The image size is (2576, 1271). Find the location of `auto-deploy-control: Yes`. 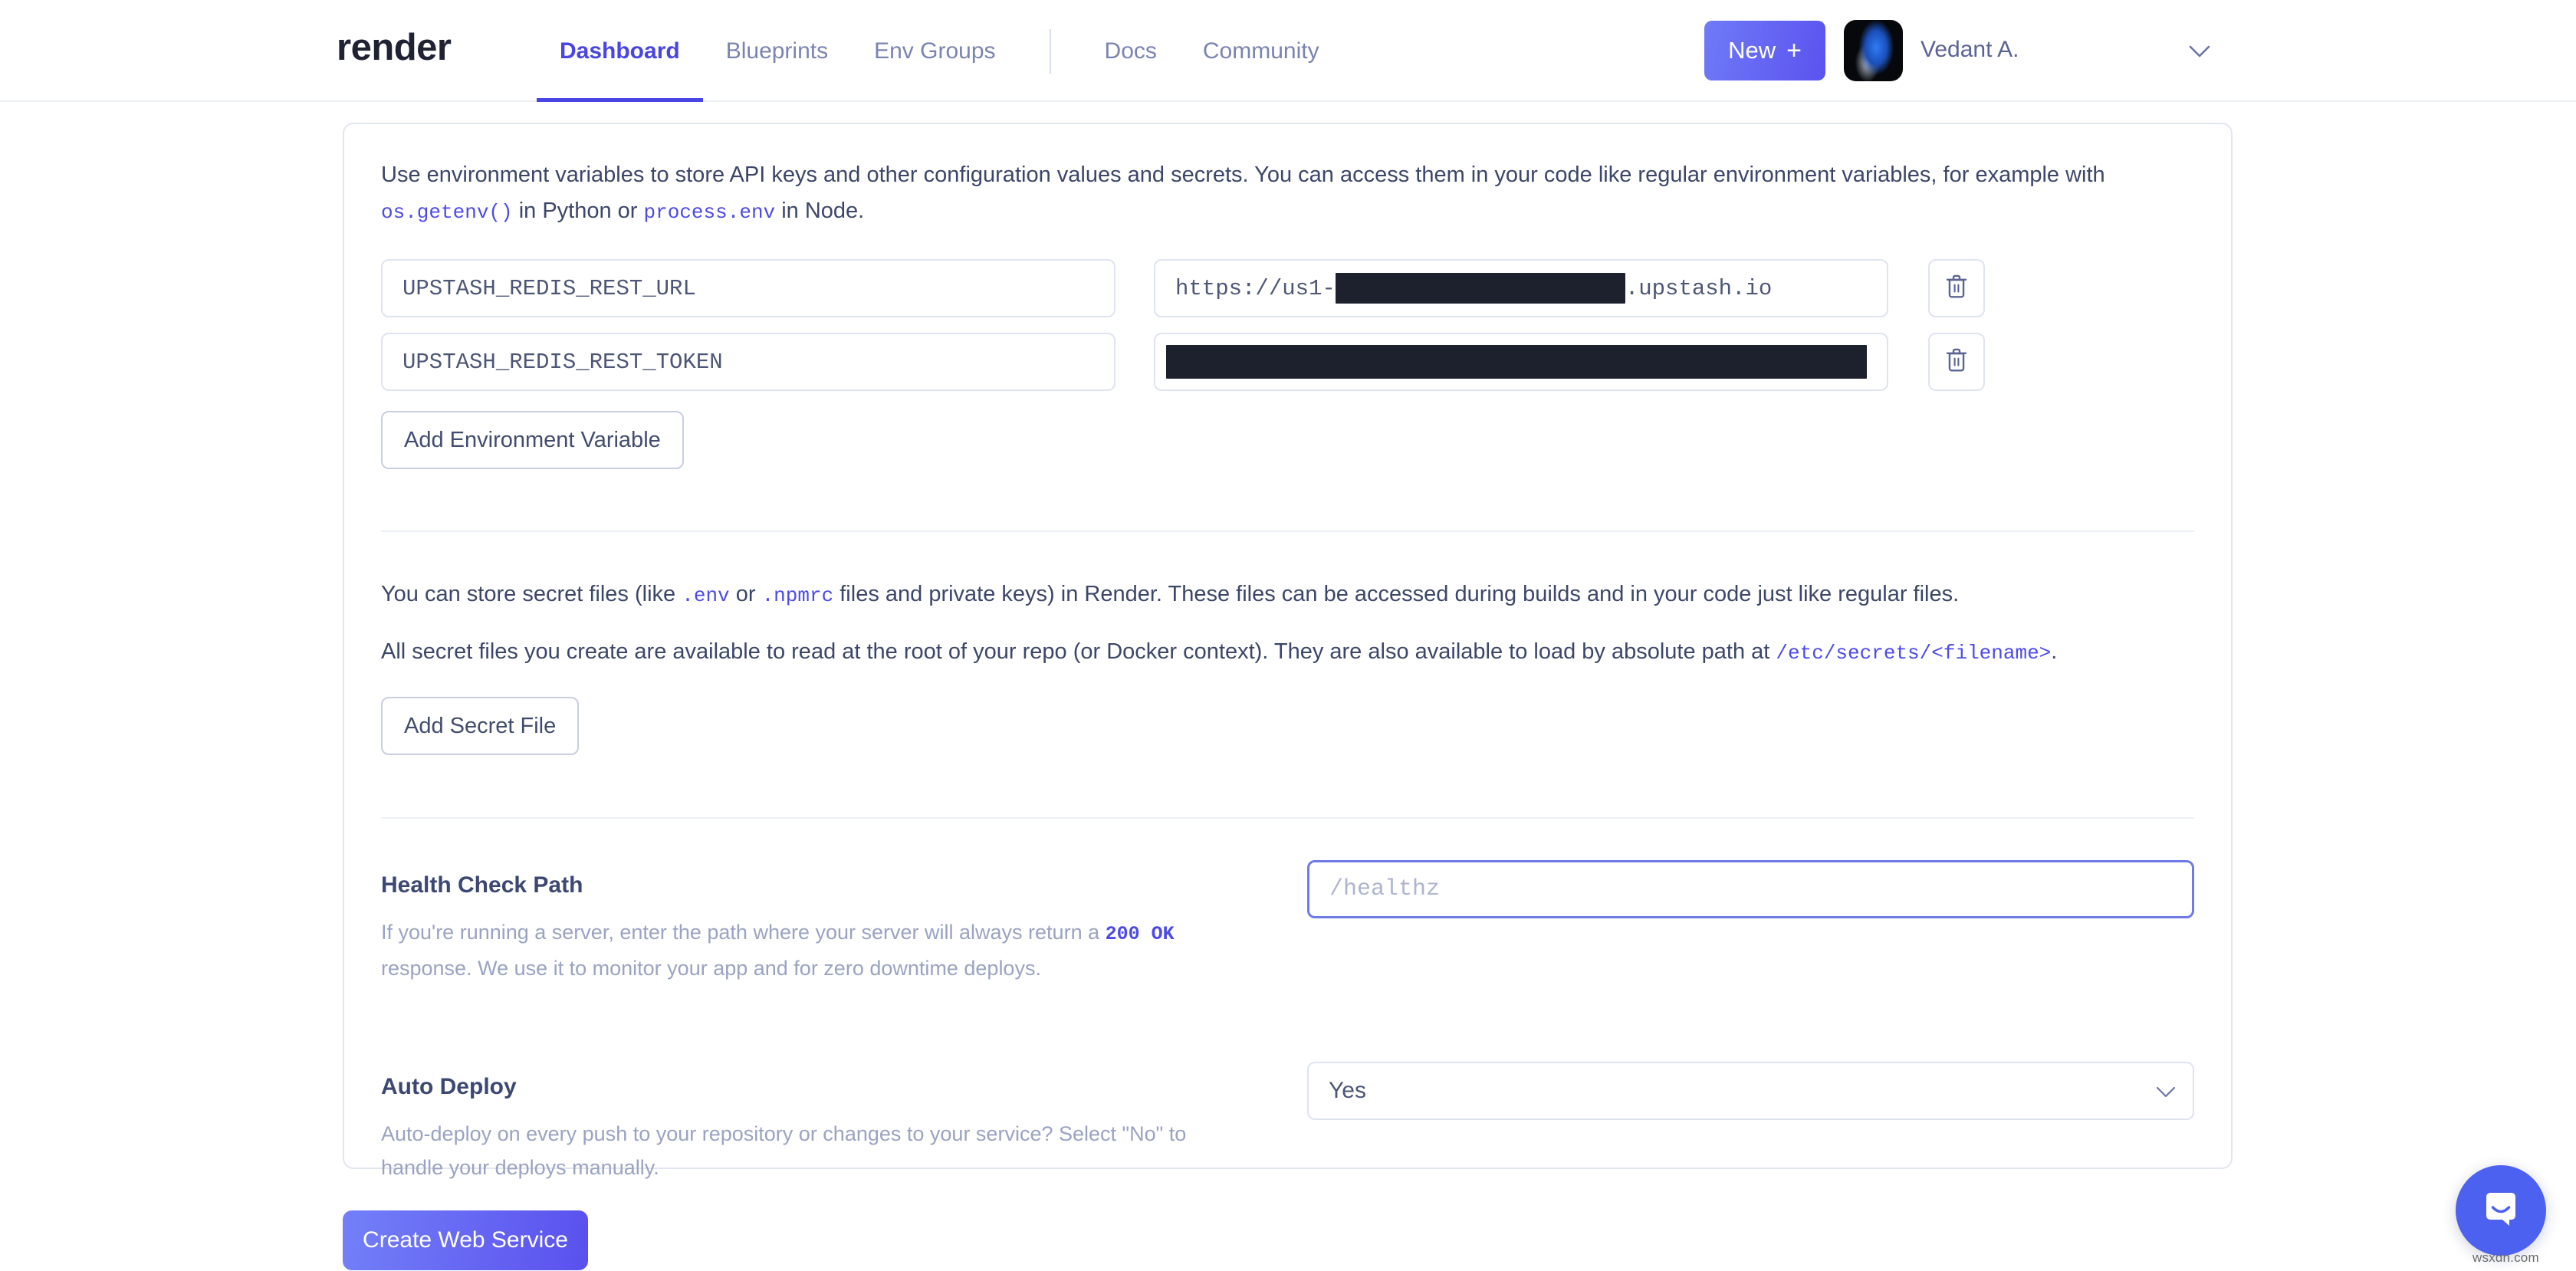

auto-deploy-control: Yes is located at coordinates (1751, 1091).